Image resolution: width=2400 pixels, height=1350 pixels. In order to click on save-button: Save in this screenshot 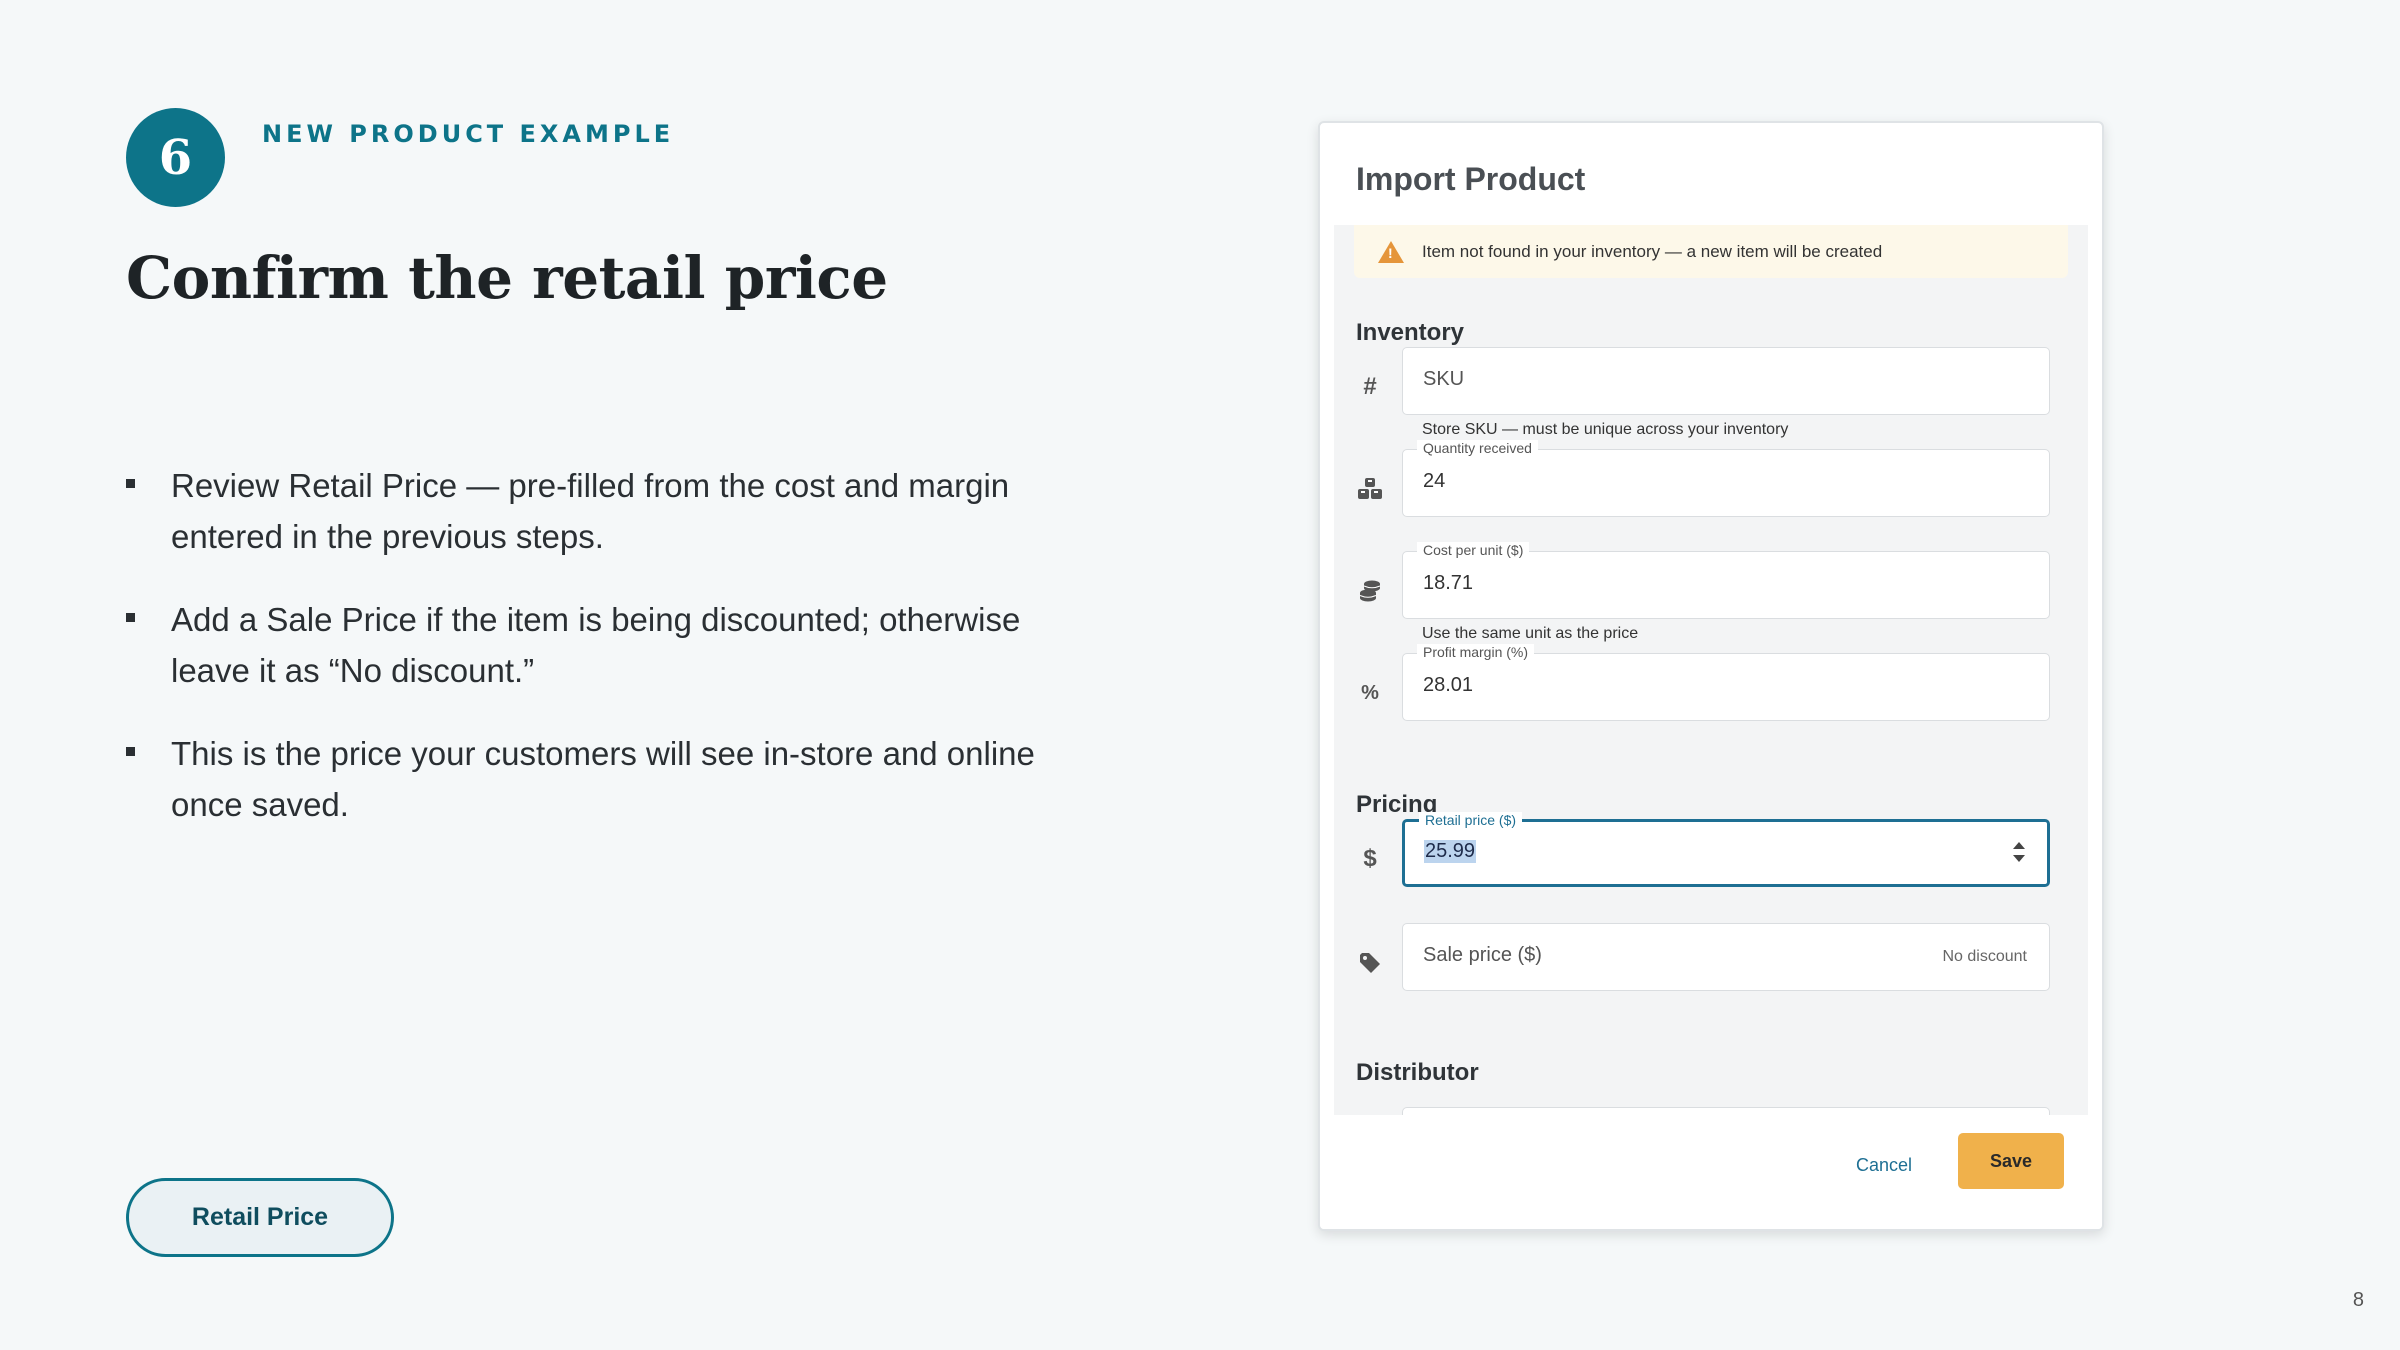, I will do `click(2011, 1161)`.